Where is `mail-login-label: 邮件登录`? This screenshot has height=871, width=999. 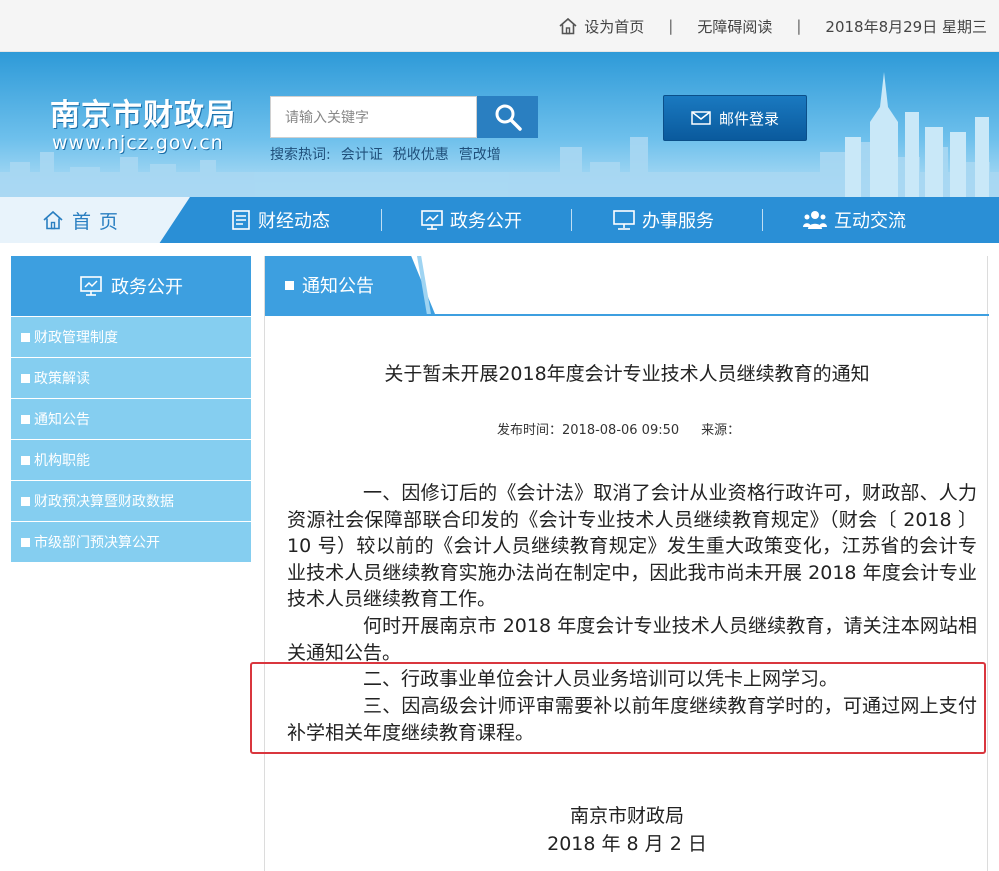
mail-login-label: 邮件登录 is located at coordinates (748, 118).